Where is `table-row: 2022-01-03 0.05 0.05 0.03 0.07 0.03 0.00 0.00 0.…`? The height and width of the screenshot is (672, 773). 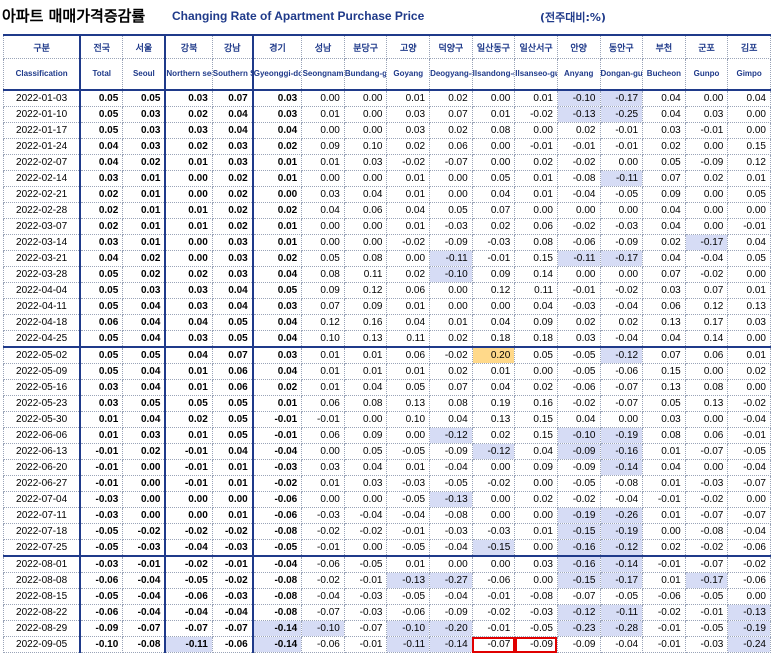 table-row: 2022-01-03 0.05 0.05 0.03 0.07 0.03 0.00 0.00 0.… is located at coordinates (387, 98).